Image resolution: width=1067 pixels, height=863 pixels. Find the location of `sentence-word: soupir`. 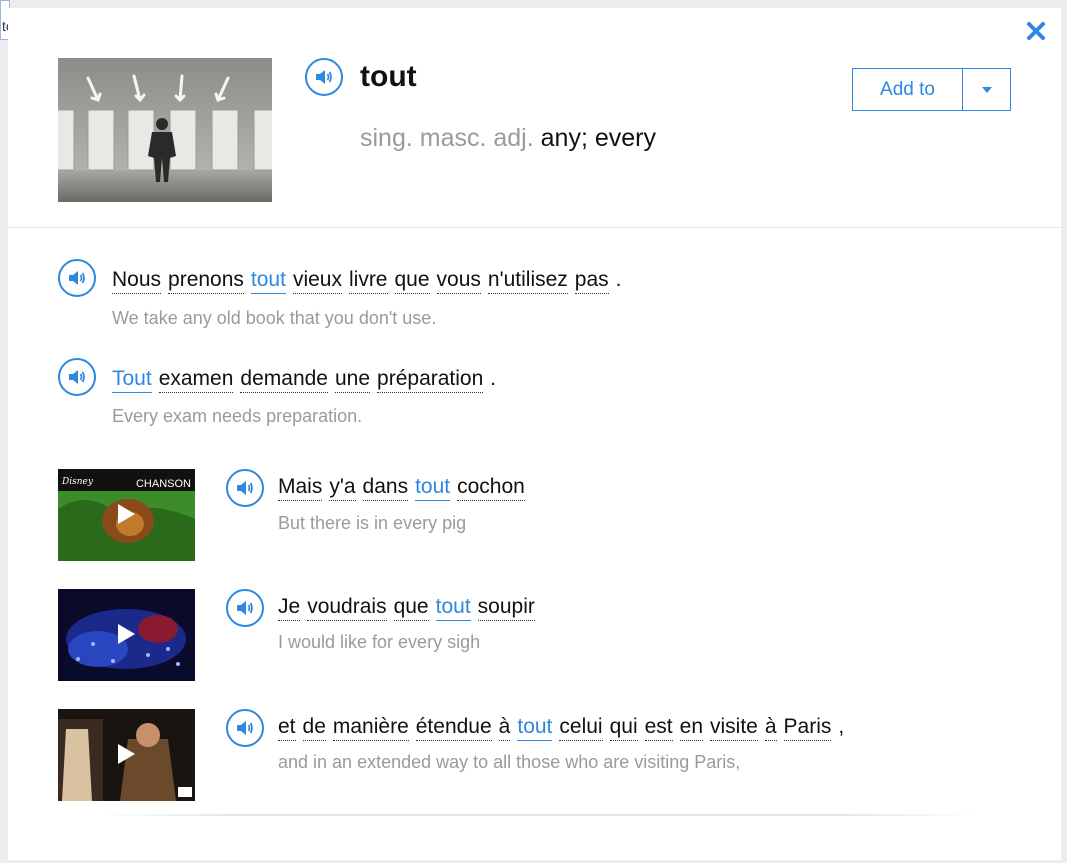

sentence-word: soupir is located at coordinates (506, 608).